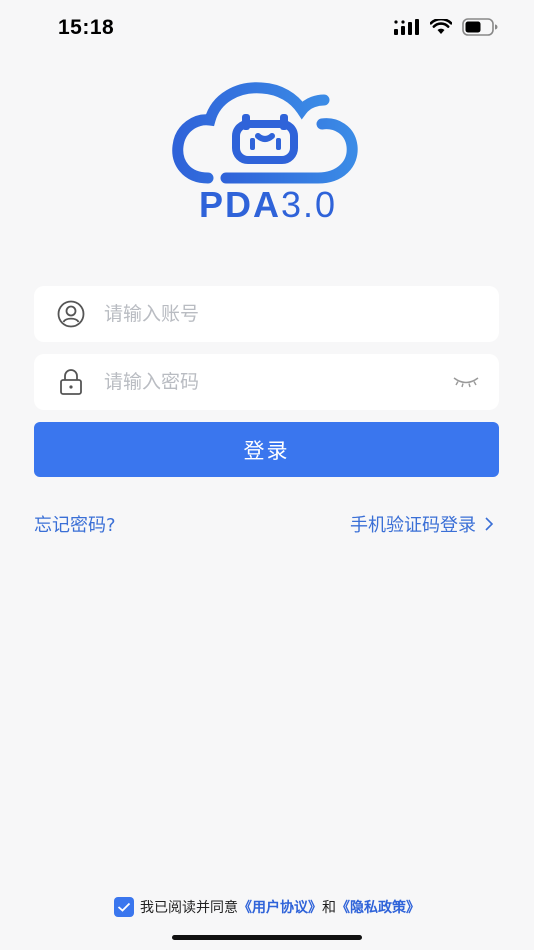  I want to click on logo-text: PDA3.0, so click(268, 205).